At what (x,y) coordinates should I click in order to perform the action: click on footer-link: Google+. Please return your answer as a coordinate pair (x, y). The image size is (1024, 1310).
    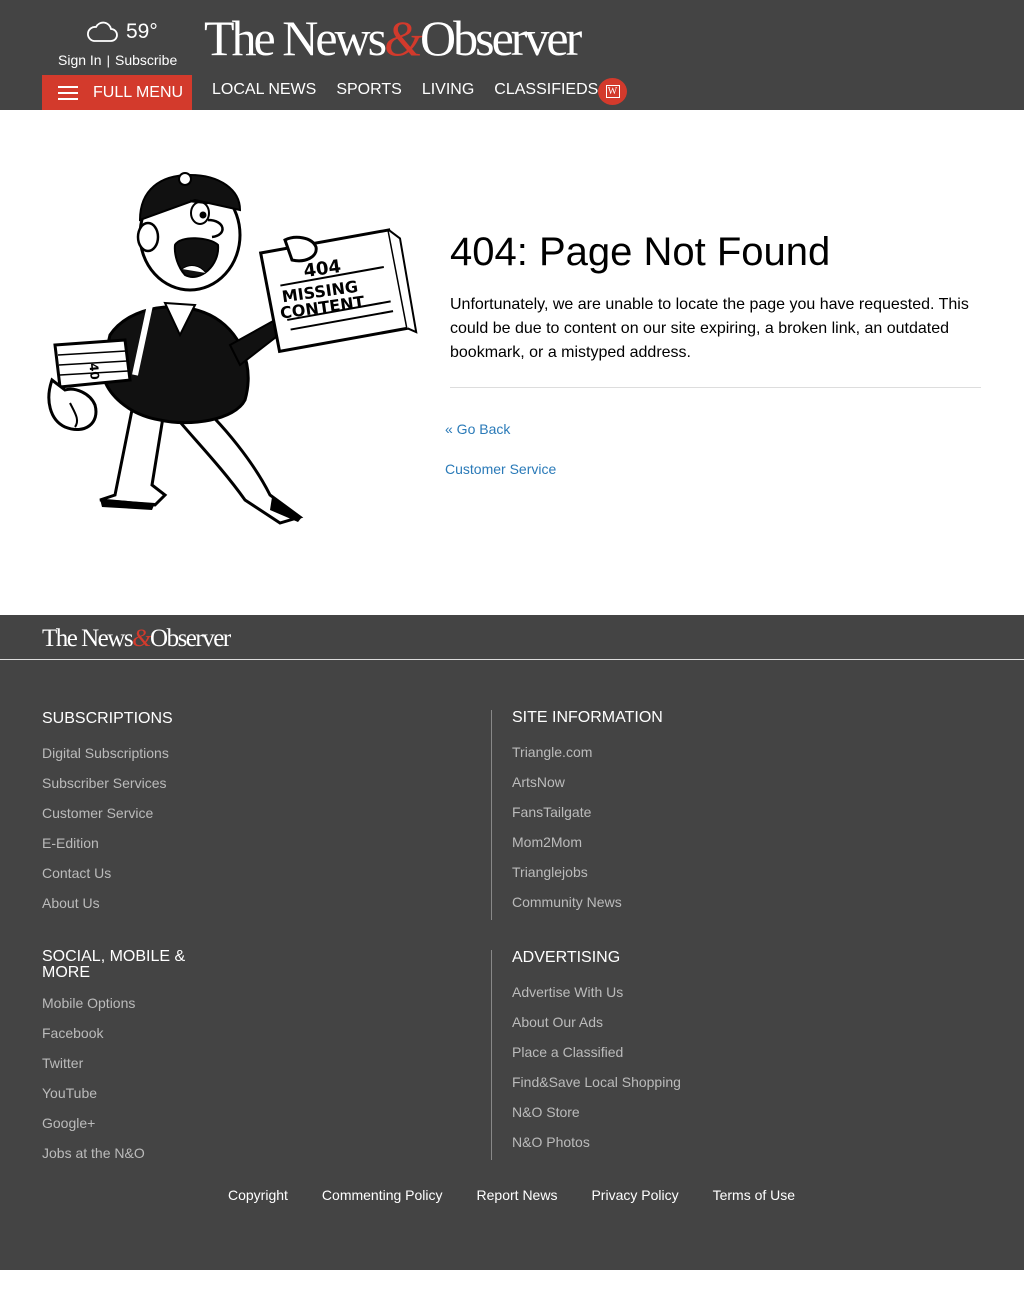
    Looking at the image, I should click on (68, 1123).